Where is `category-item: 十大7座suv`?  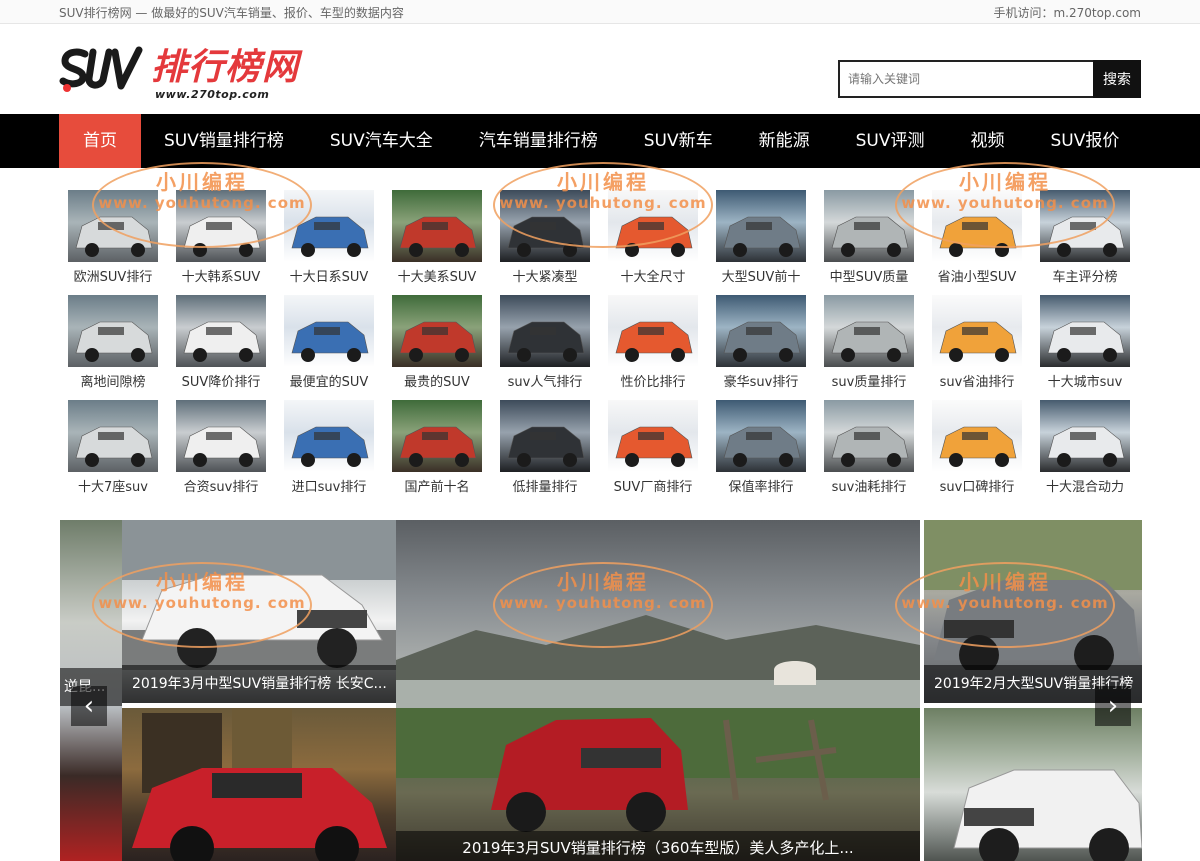
category-item: 十大7座suv is located at coordinates (113, 448).